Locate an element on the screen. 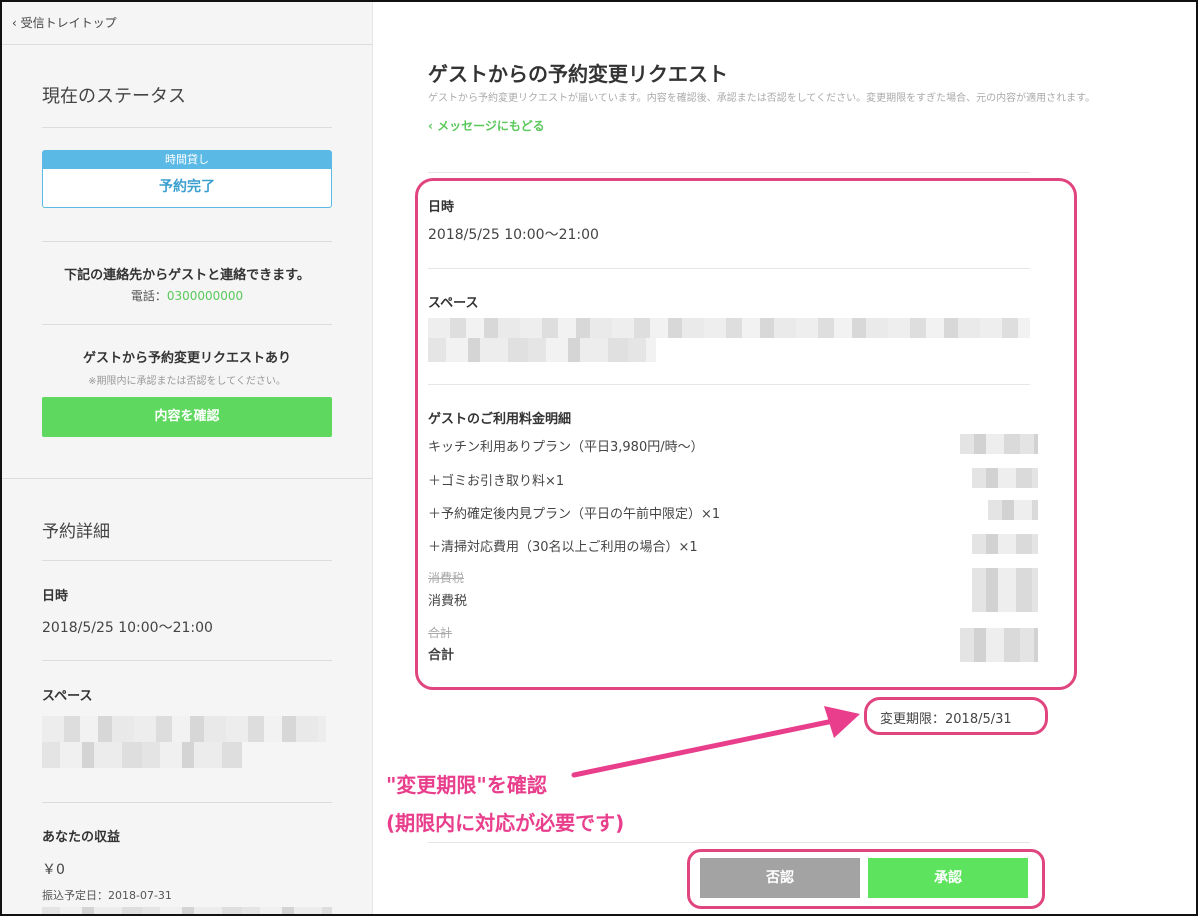  reject-button: 否認 is located at coordinates (780, 878).